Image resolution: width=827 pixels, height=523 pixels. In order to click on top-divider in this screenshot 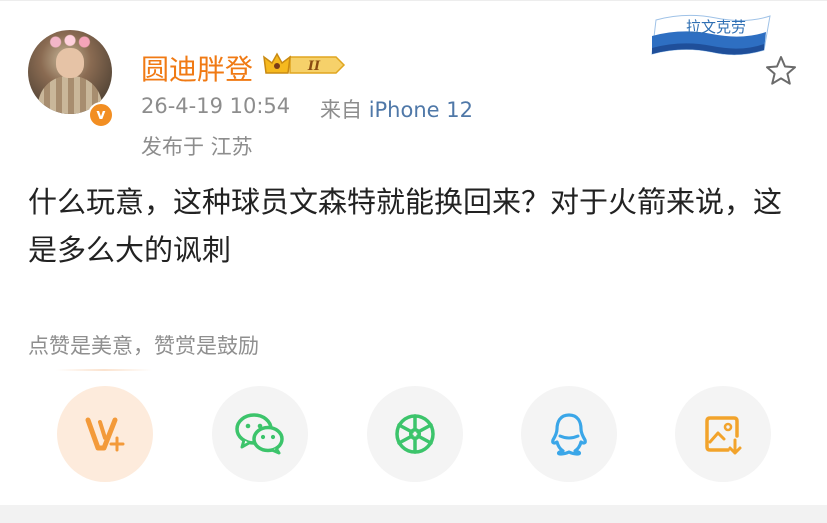, I will do `click(413, 0)`.